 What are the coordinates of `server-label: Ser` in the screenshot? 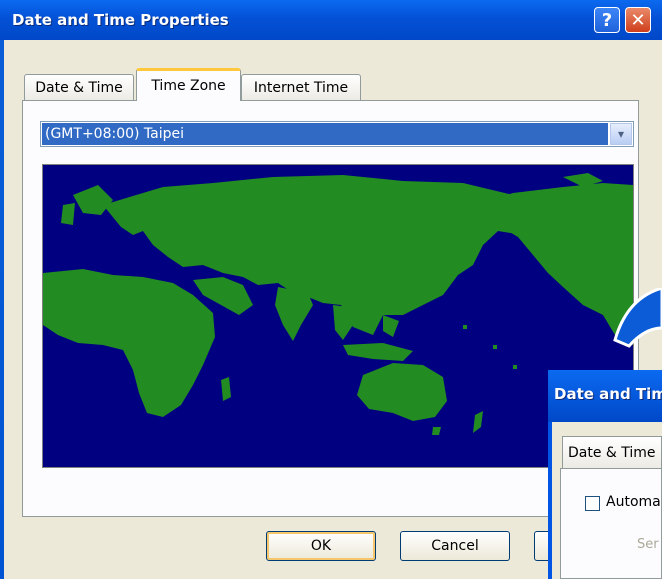 It's located at (648, 544).